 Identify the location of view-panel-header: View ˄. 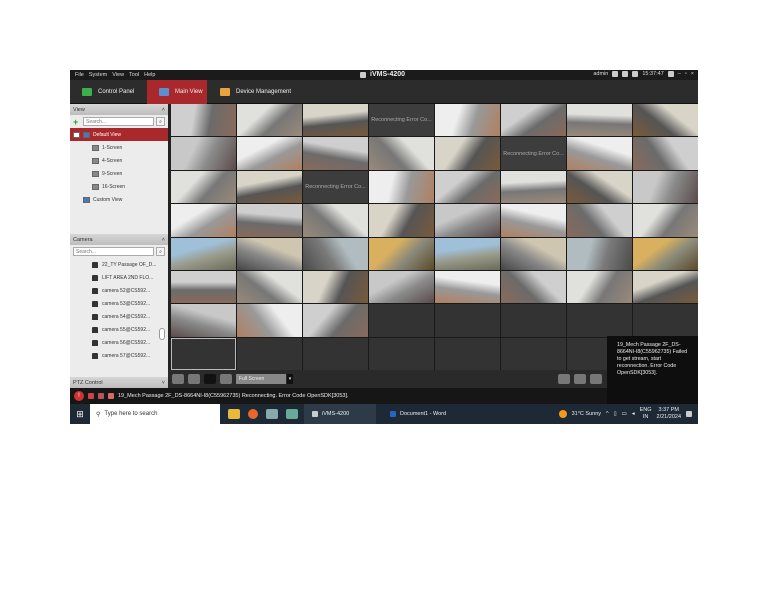
(119, 109).